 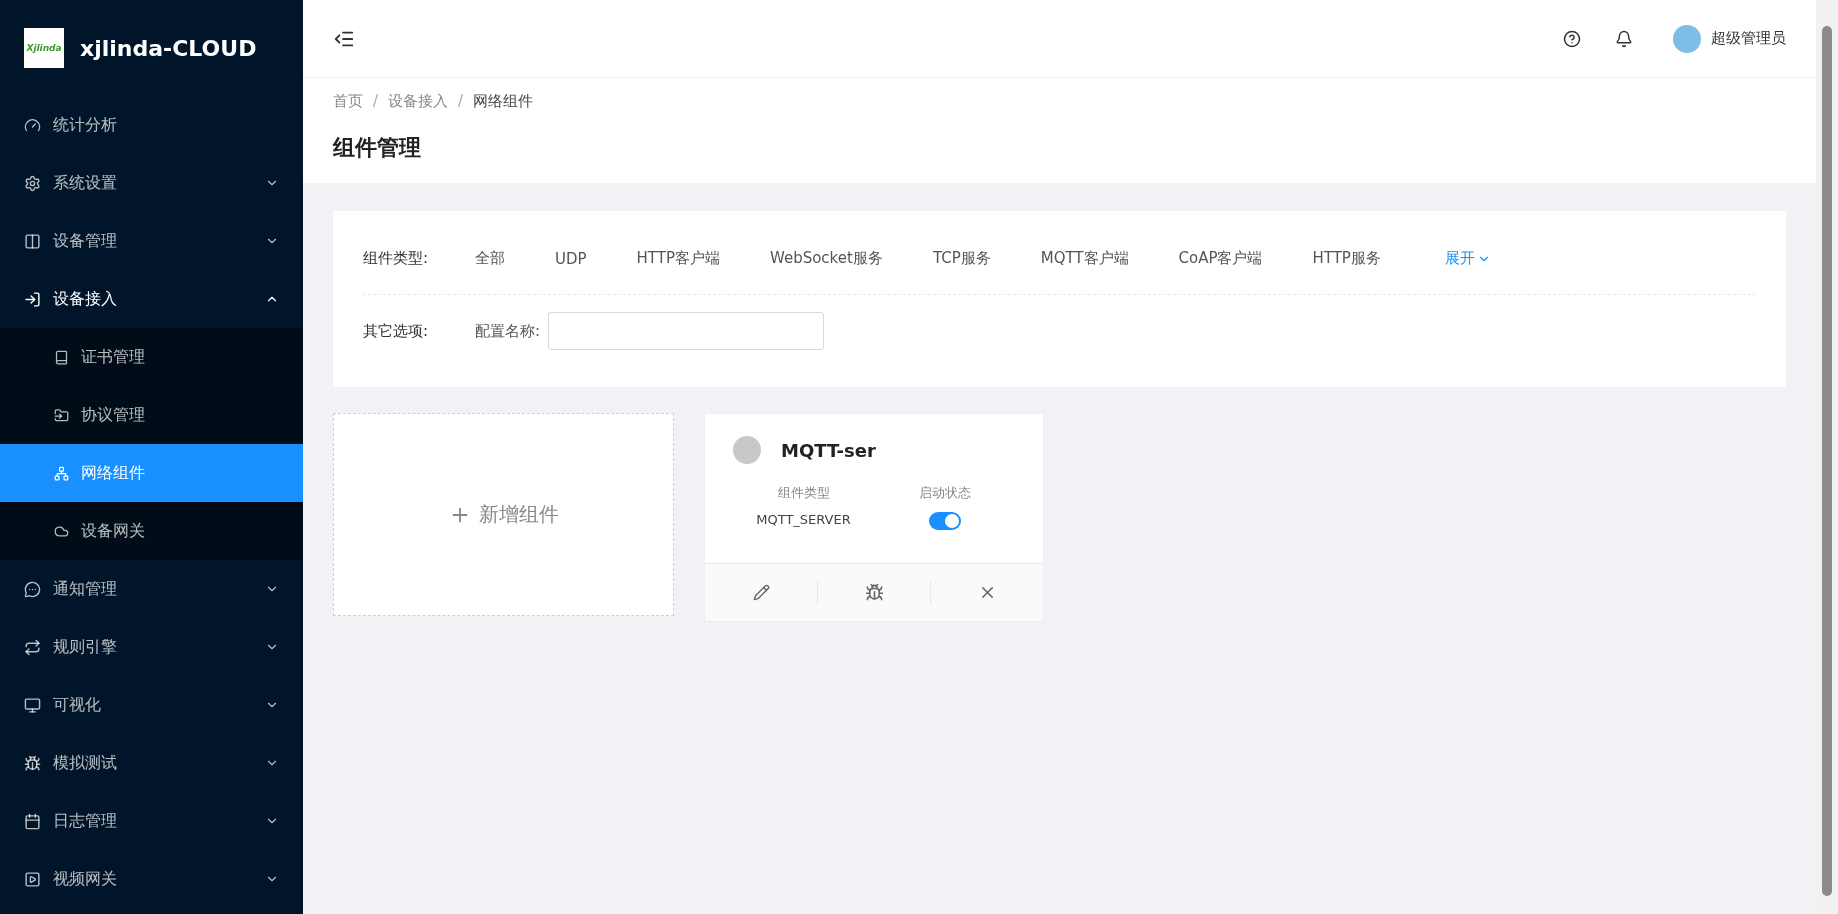 I want to click on cloud-icon, so click(x=61, y=531).